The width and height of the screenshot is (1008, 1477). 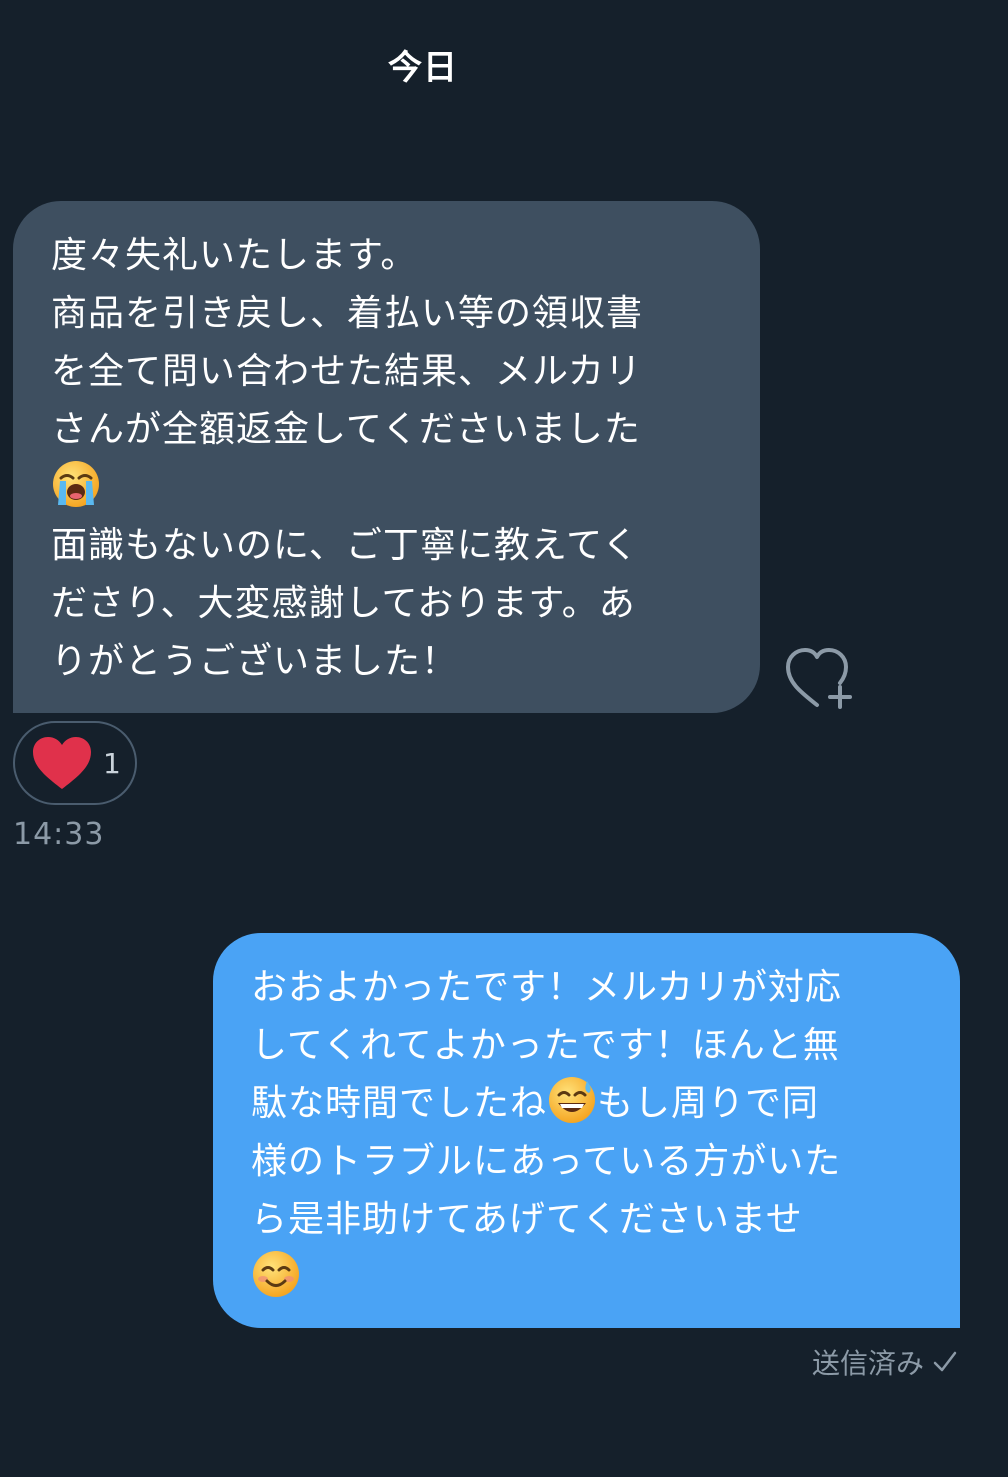 What do you see at coordinates (345, 545) in the screenshot?
I see `incoming-line-6: 面識もないのに、ご丁寧に教えてく` at bounding box center [345, 545].